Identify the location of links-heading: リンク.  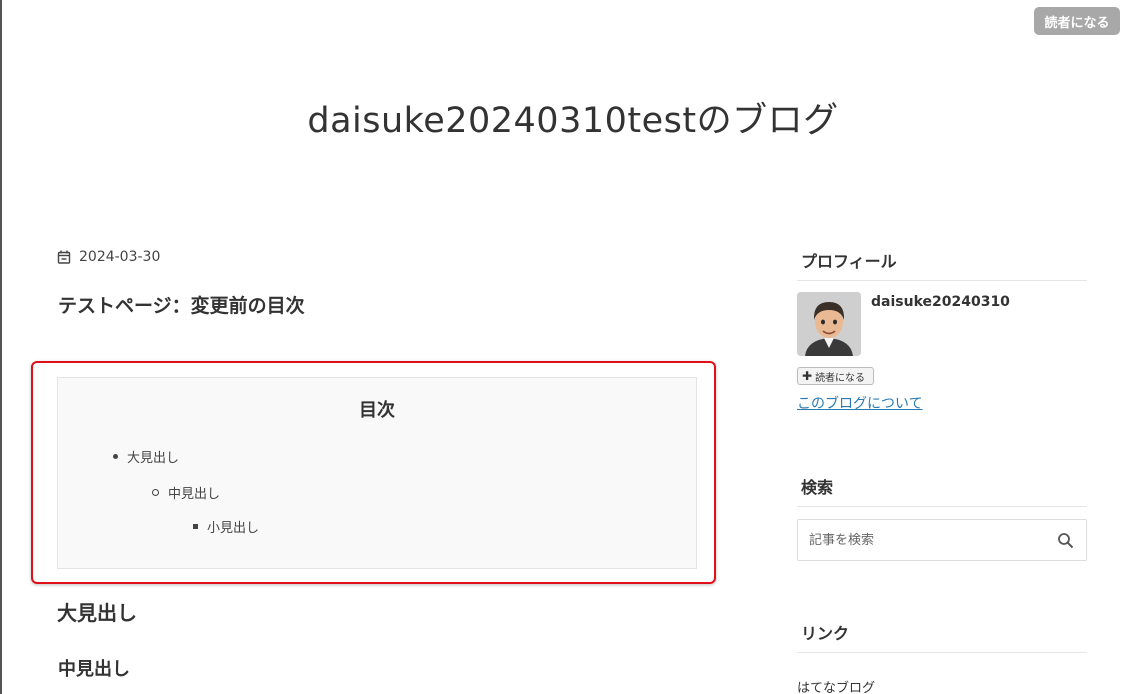
(942, 636).